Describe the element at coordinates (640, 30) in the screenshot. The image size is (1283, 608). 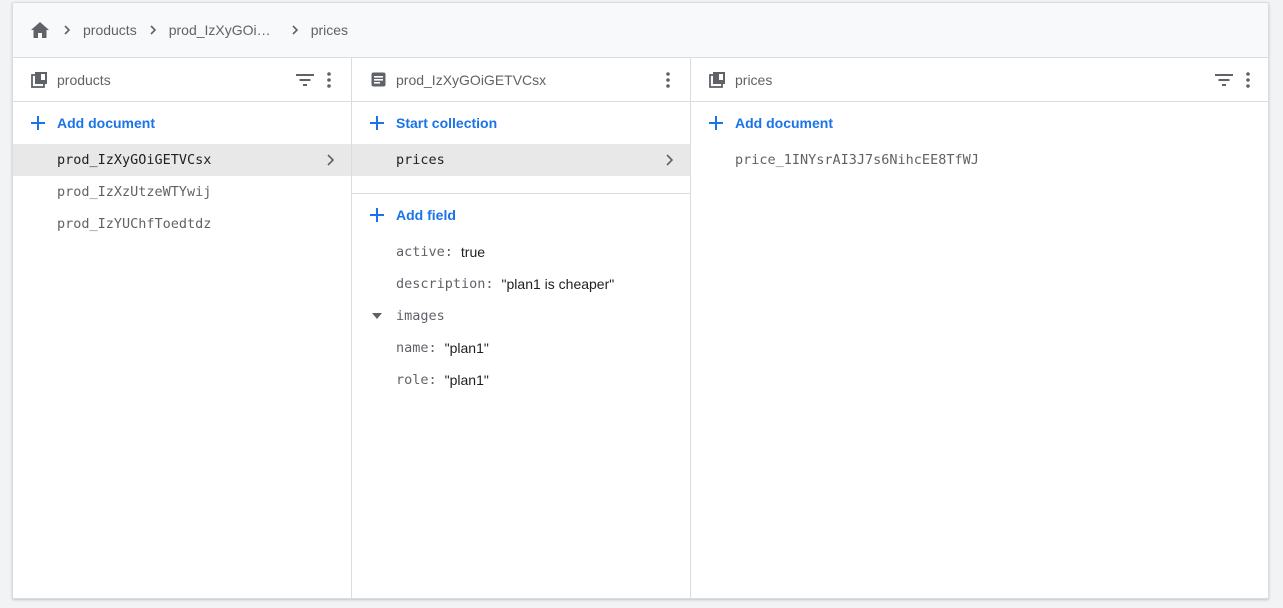
I see `breadcrumb: products prod_IzXyGOiGETVCsx prices` at that location.